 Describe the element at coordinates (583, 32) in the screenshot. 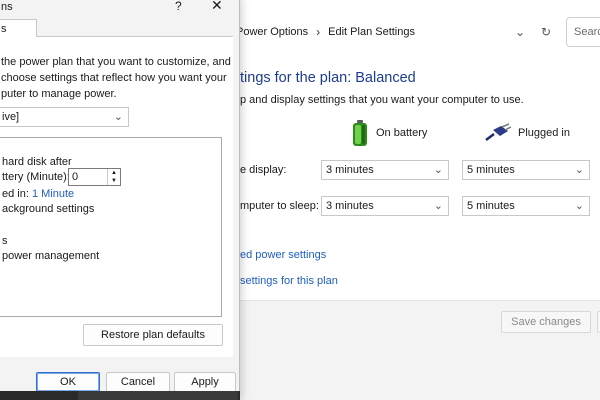

I see `search-input: Search` at that location.